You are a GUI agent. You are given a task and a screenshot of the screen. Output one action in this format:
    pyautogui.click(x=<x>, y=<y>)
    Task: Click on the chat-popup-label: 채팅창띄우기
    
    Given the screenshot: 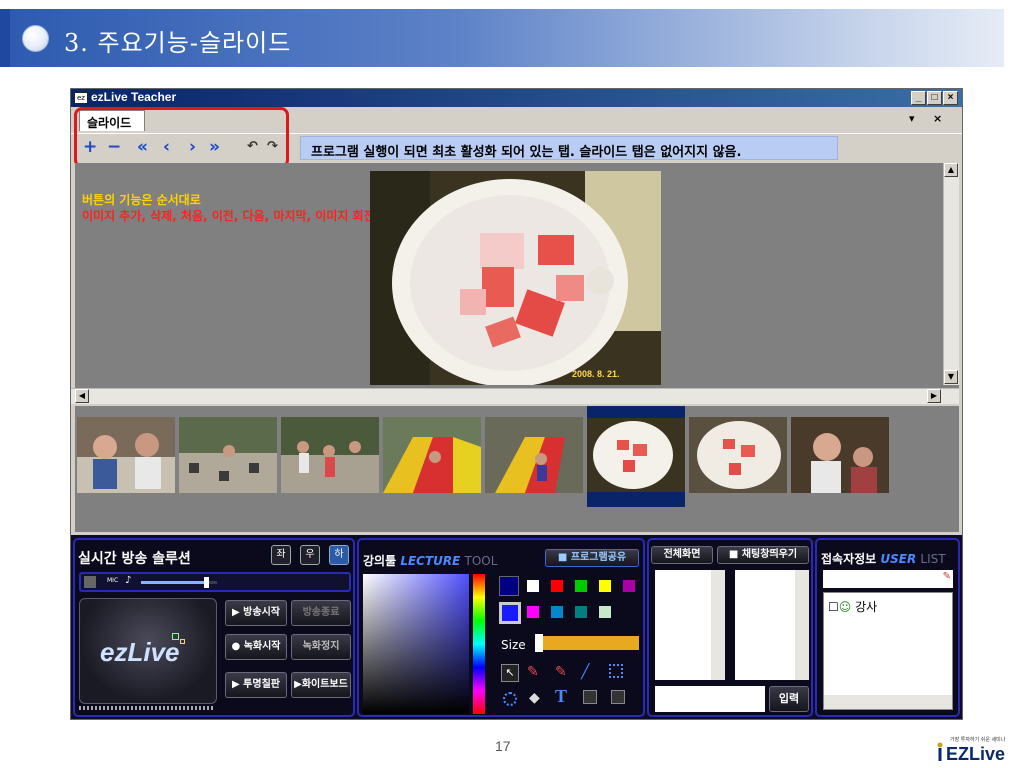 What is the action you would take?
    pyautogui.click(x=769, y=554)
    